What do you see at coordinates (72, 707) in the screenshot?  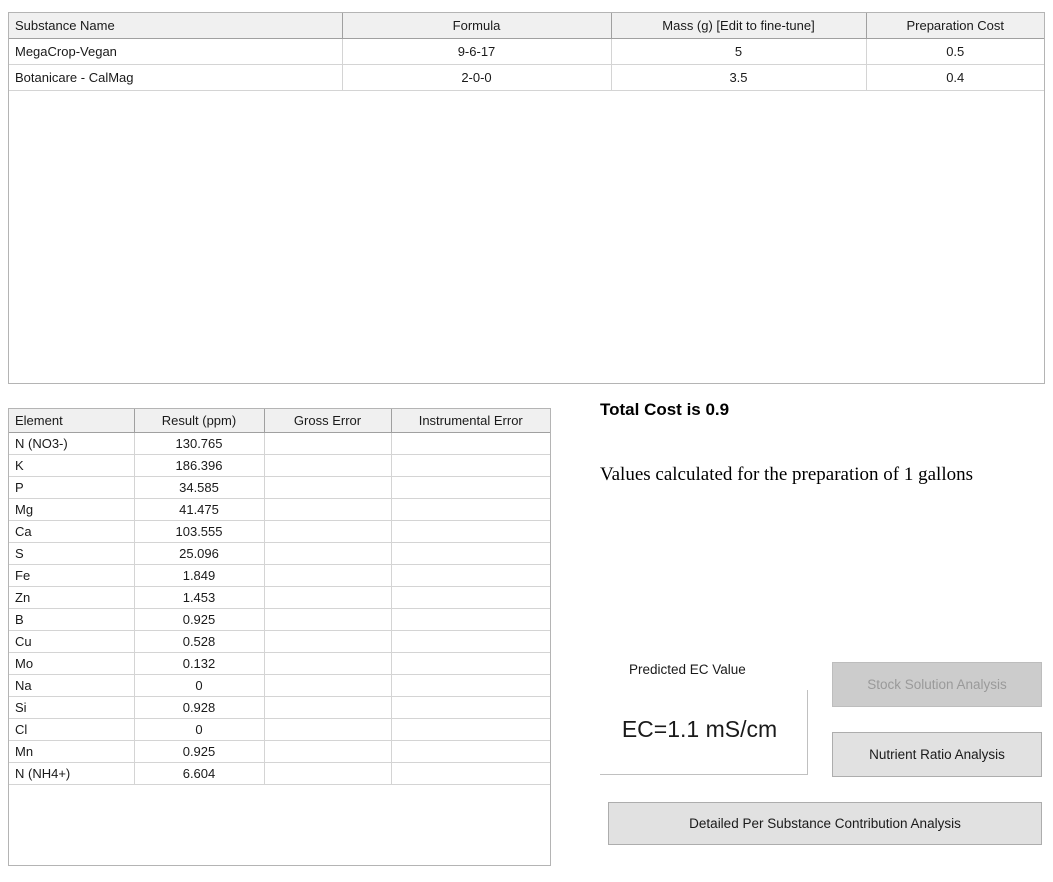 I see `cell-element: Si` at bounding box center [72, 707].